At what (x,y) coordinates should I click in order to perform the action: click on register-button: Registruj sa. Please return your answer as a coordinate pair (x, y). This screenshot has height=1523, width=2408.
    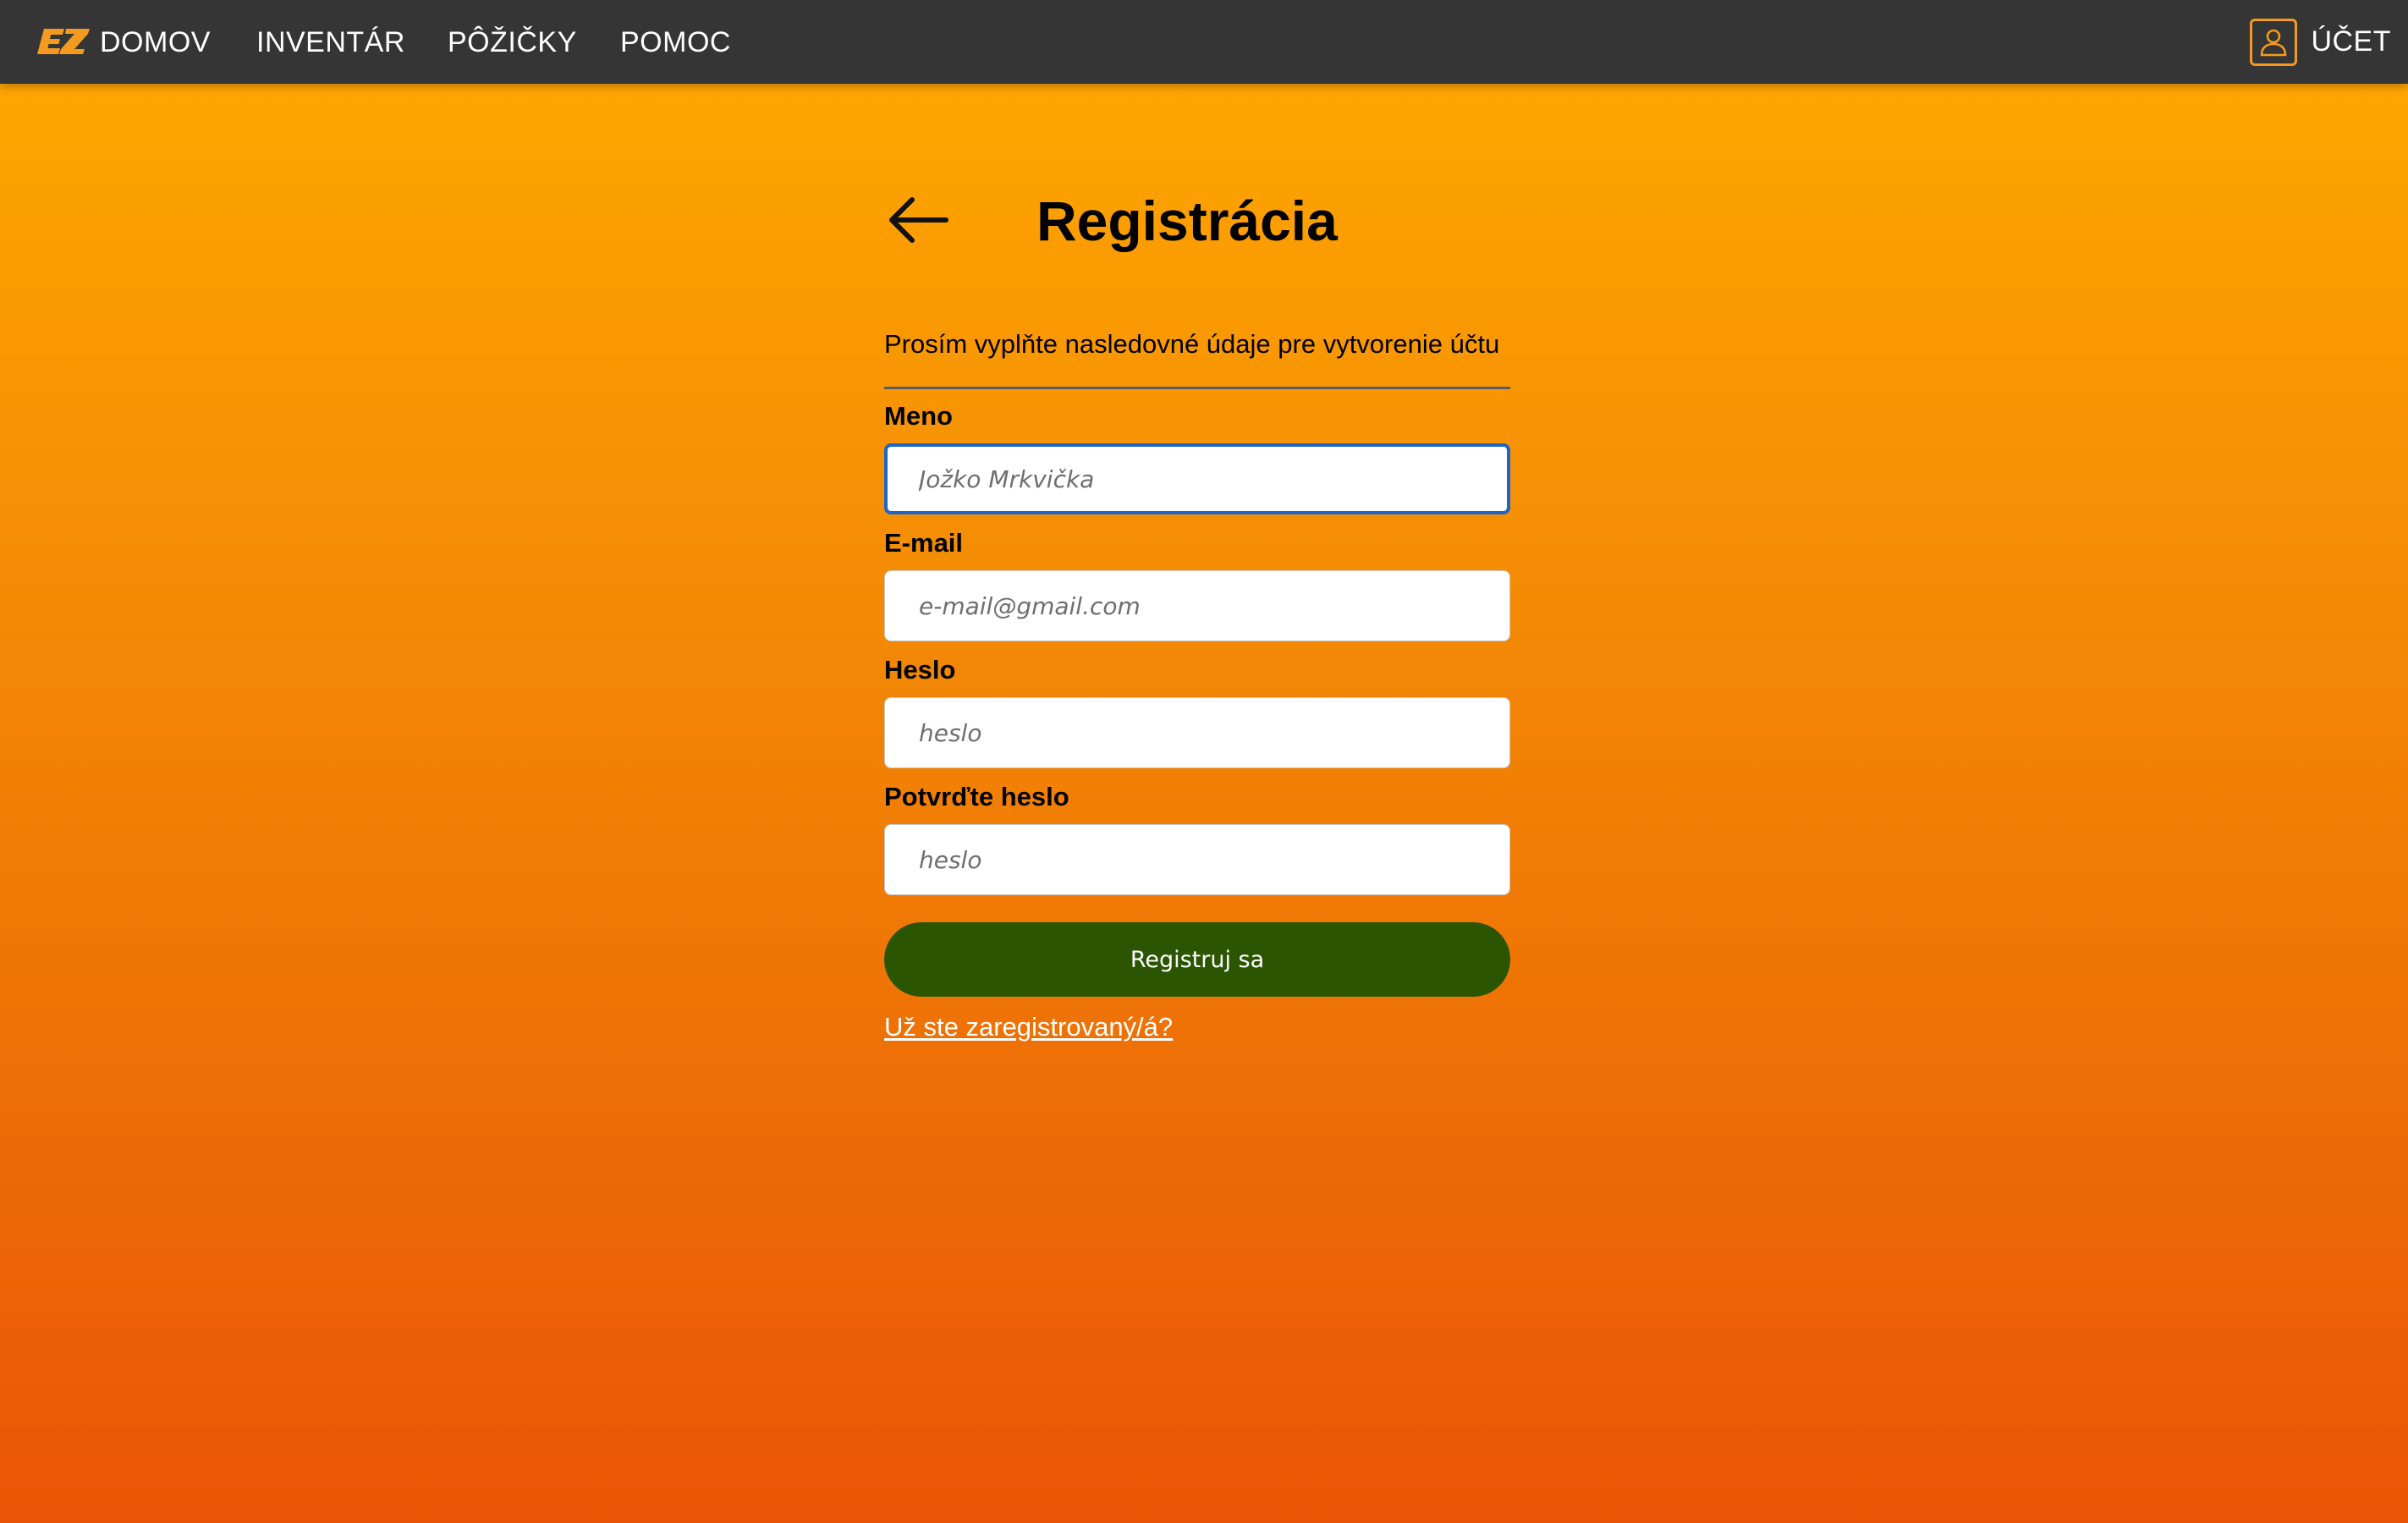
    Looking at the image, I should click on (1197, 960).